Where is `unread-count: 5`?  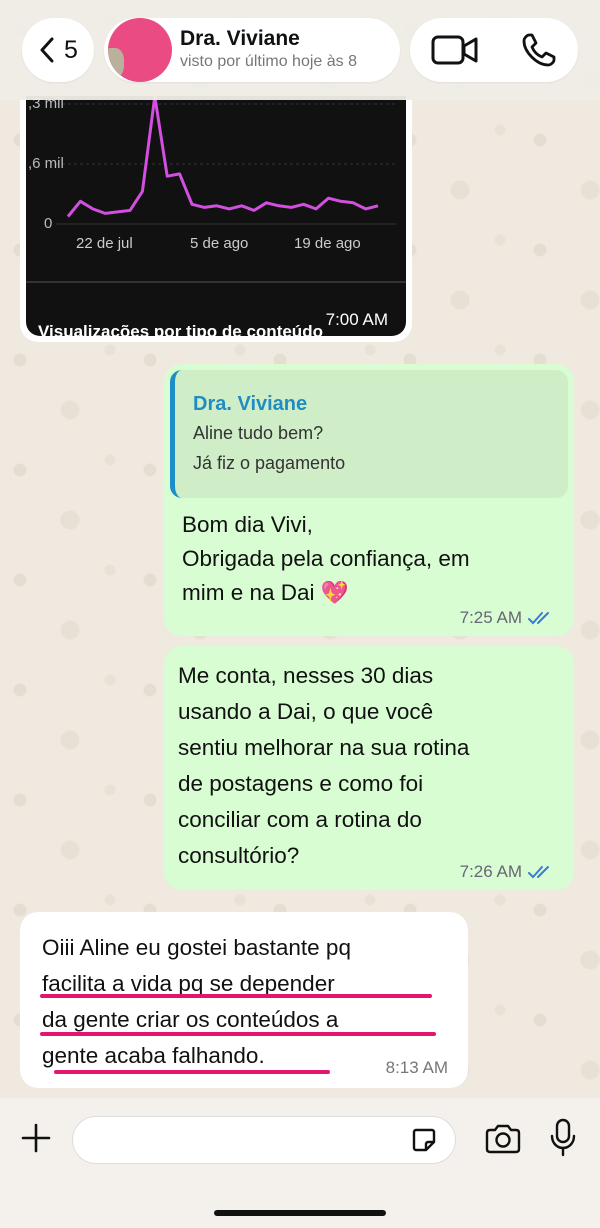
unread-count: 5 is located at coordinates (71, 49).